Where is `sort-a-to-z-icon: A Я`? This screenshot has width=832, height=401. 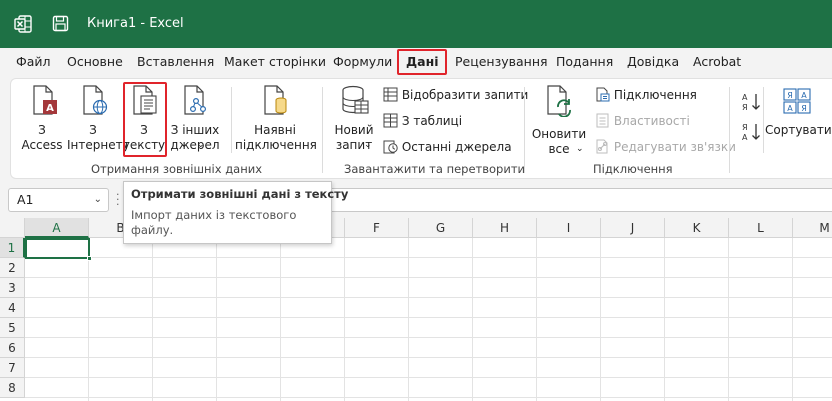 sort-a-to-z-icon: A Я is located at coordinates (752, 102).